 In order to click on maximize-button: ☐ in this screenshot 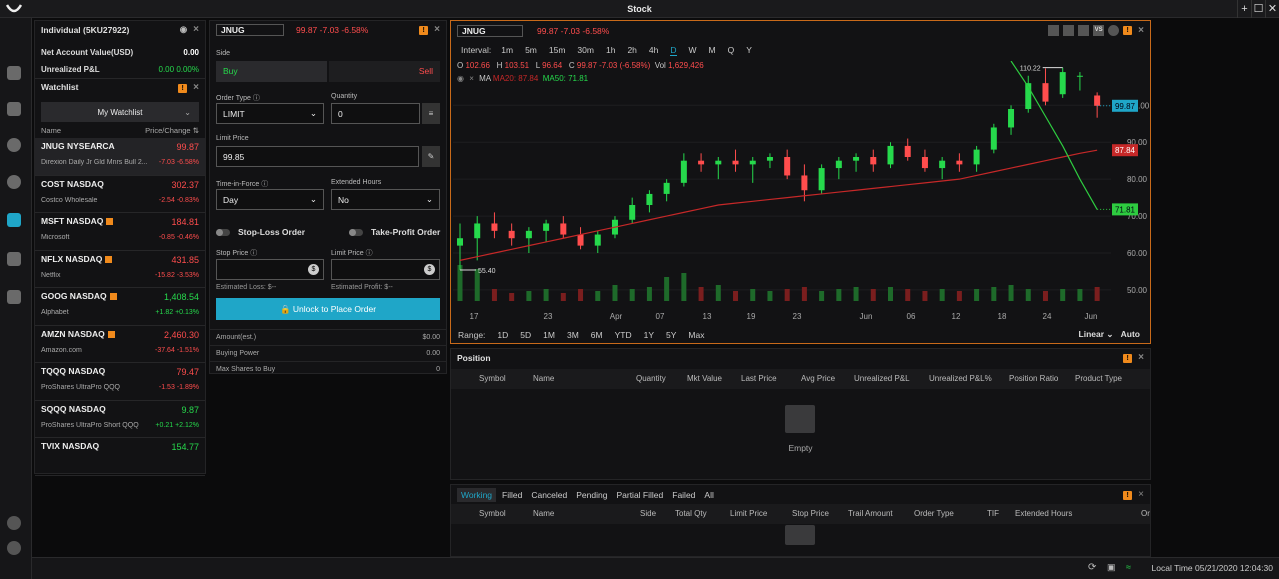, I will do `click(1258, 9)`.